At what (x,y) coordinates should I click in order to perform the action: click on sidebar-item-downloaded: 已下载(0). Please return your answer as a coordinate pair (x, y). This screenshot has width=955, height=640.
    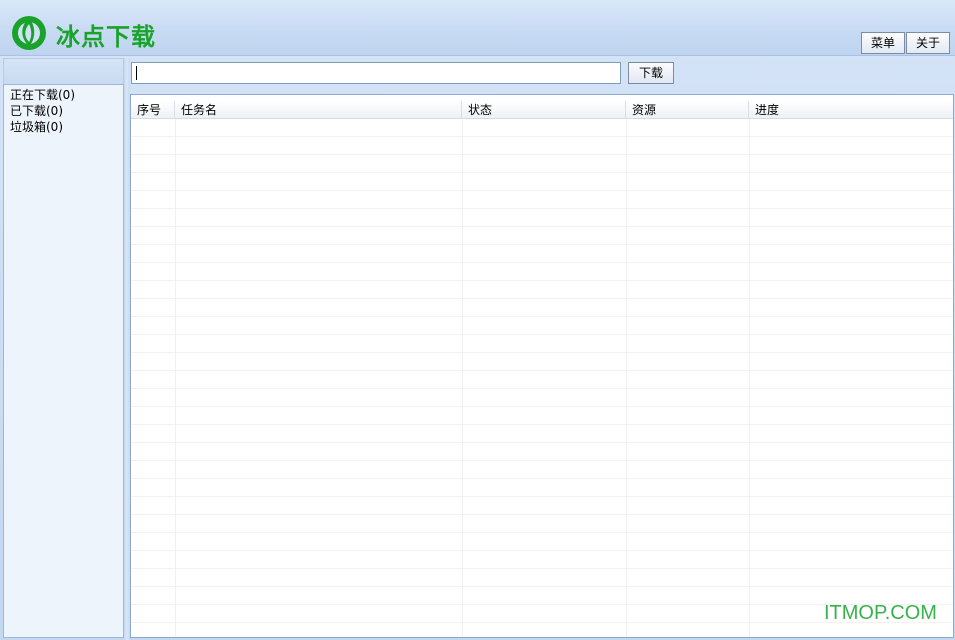
    Looking at the image, I should click on (63, 111).